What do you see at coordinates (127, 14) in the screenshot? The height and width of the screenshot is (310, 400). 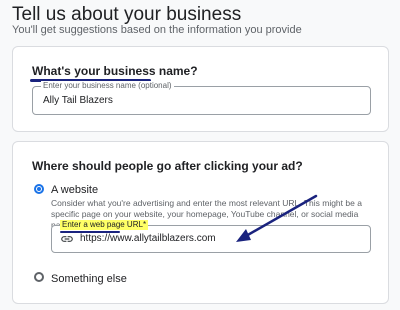 I see `page-title: Tell us about your business` at bounding box center [127, 14].